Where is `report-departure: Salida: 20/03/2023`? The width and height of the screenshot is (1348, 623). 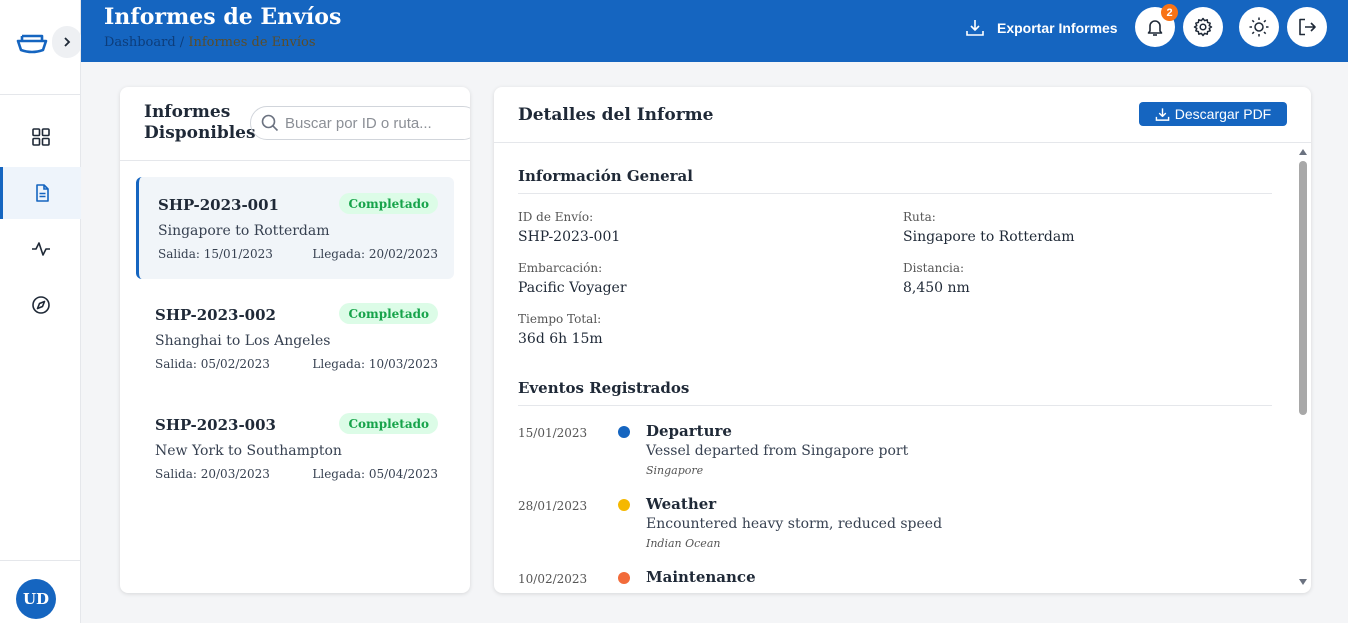 report-departure: Salida: 20/03/2023 is located at coordinates (212, 474).